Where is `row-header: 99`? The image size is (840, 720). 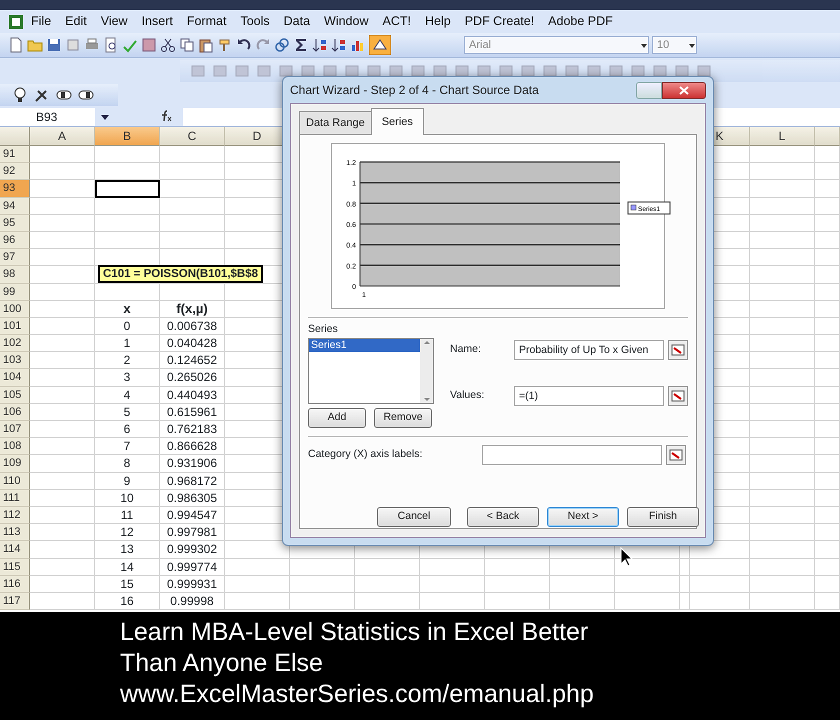
row-header: 99 is located at coordinates (15, 292).